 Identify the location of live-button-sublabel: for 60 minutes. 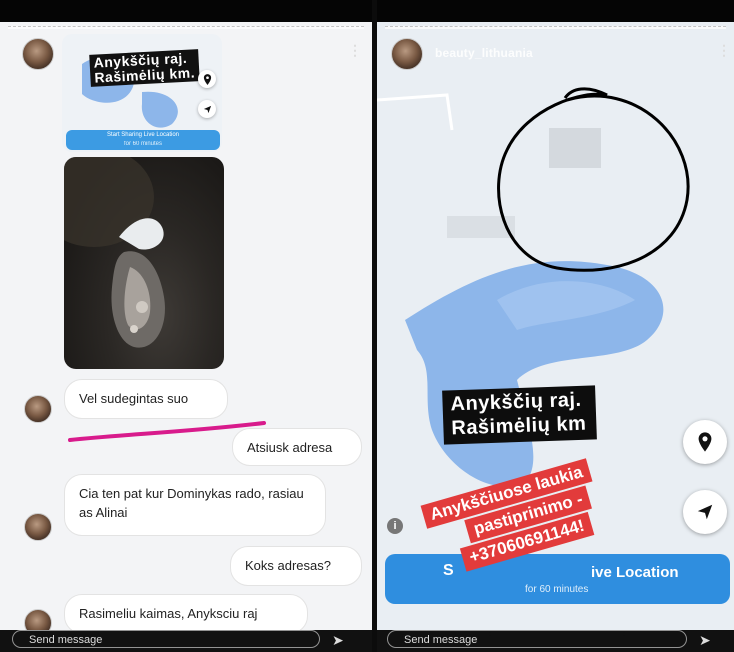
(143, 144).